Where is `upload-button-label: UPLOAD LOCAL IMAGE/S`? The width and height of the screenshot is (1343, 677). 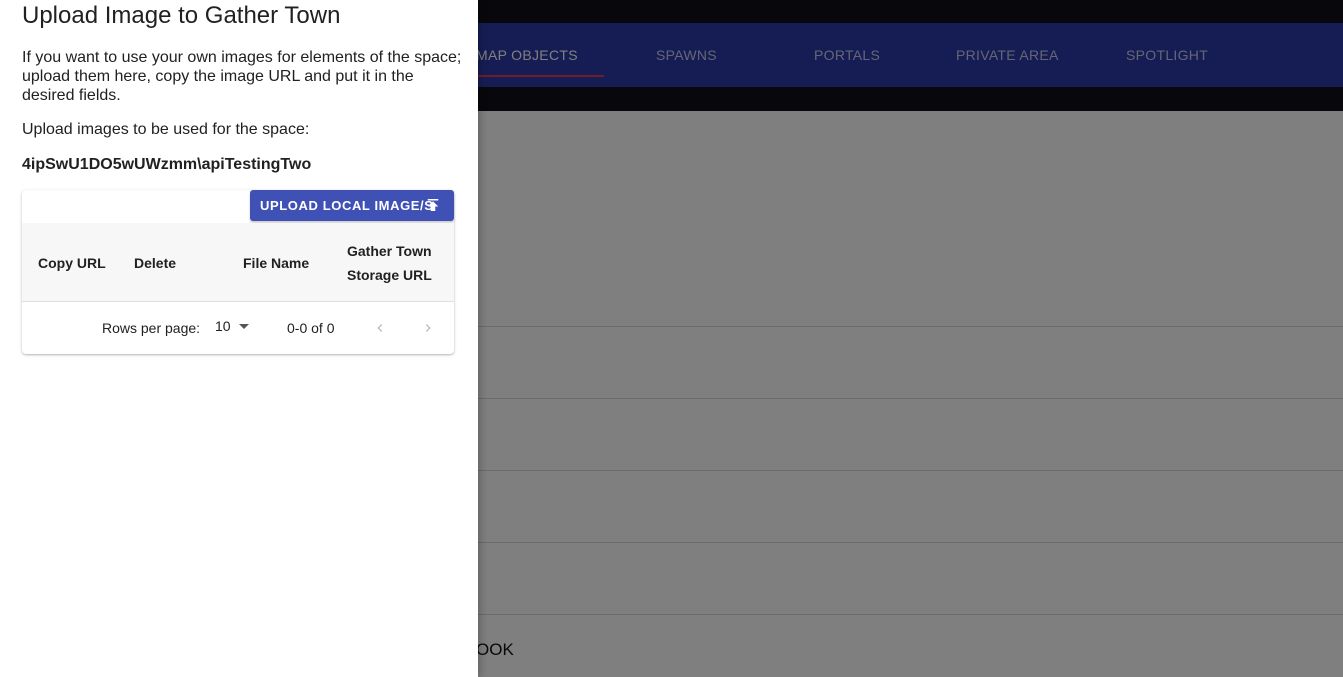 upload-button-label: UPLOAD LOCAL IMAGE/S is located at coordinates (347, 205).